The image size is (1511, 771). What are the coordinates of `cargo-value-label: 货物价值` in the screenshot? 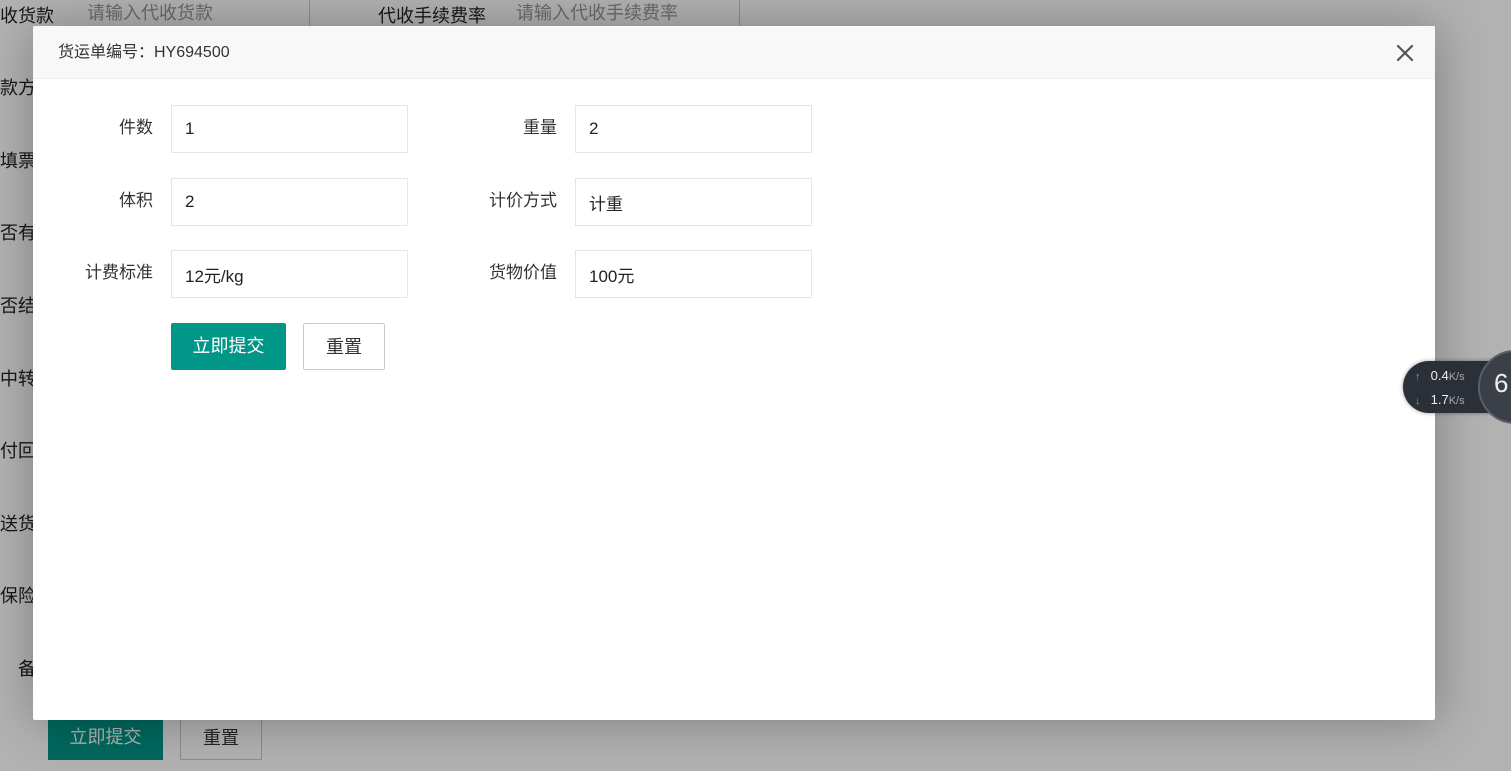 It's located at (523, 272).